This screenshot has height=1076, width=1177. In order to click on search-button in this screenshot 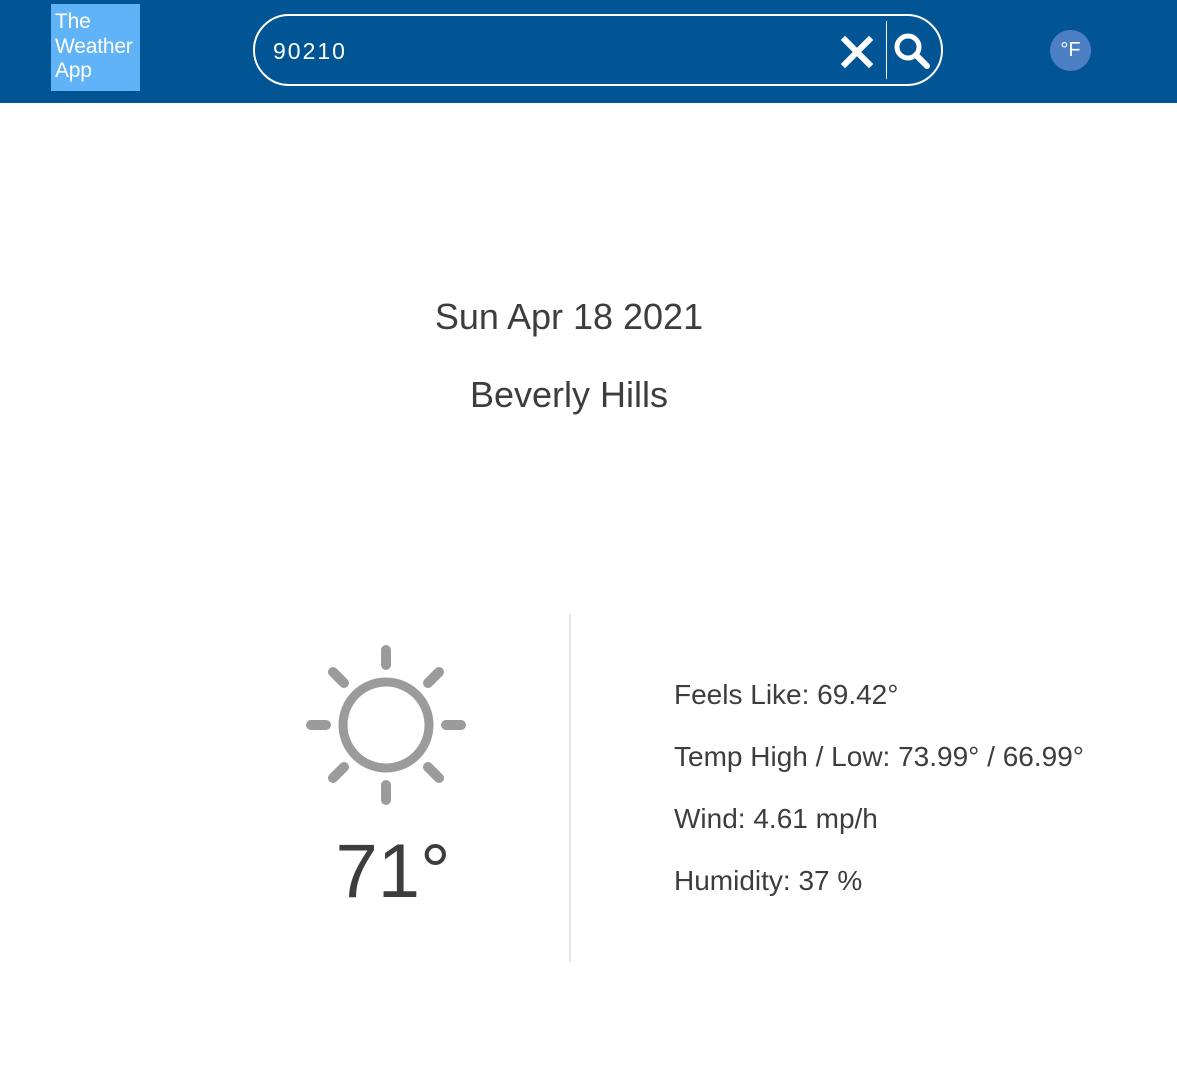, I will do `click(912, 51)`.